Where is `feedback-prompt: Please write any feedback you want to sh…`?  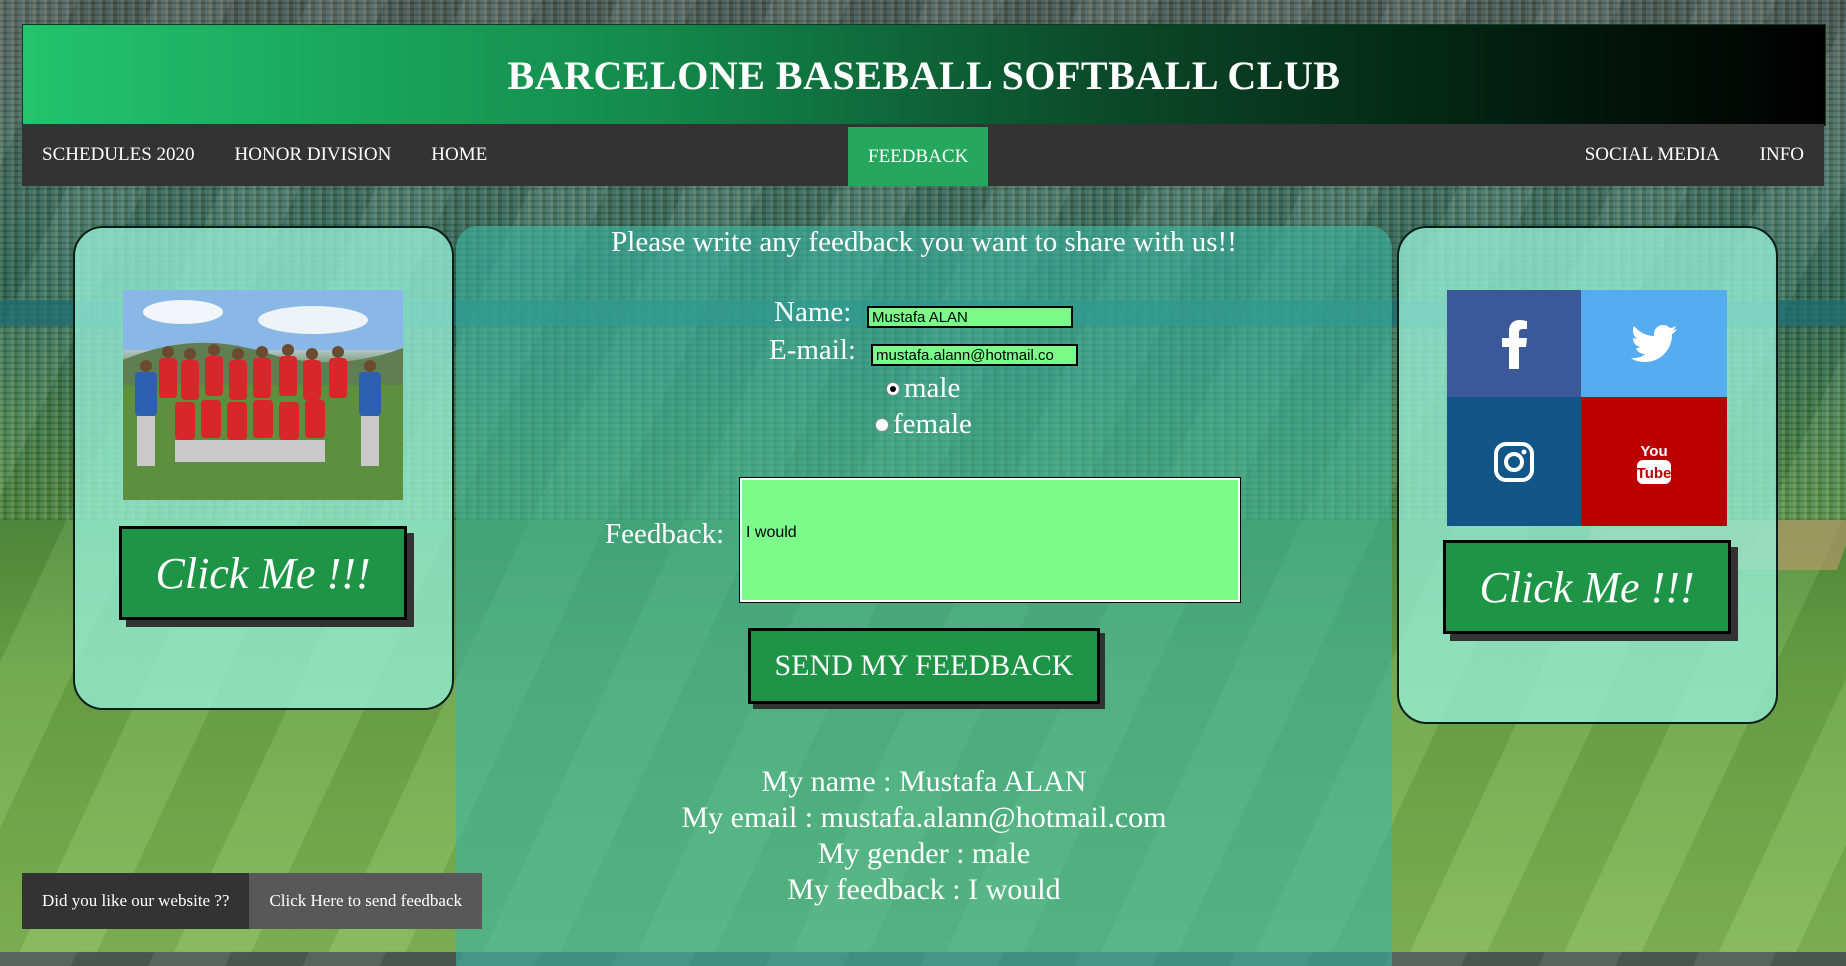 feedback-prompt: Please write any feedback you want to sh… is located at coordinates (924, 242).